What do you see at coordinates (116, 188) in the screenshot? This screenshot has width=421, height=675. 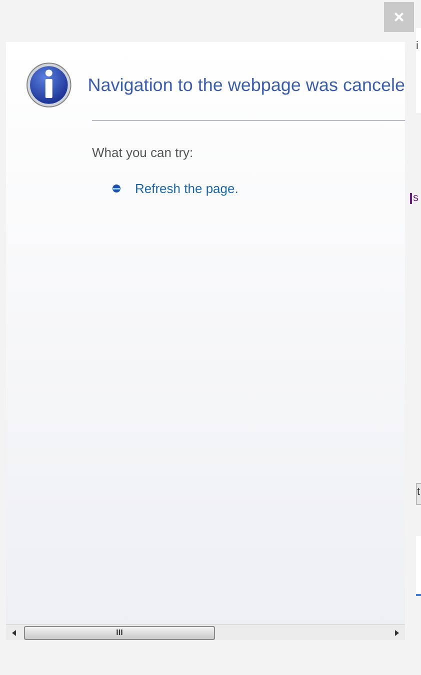 I see `bullet-icon` at bounding box center [116, 188].